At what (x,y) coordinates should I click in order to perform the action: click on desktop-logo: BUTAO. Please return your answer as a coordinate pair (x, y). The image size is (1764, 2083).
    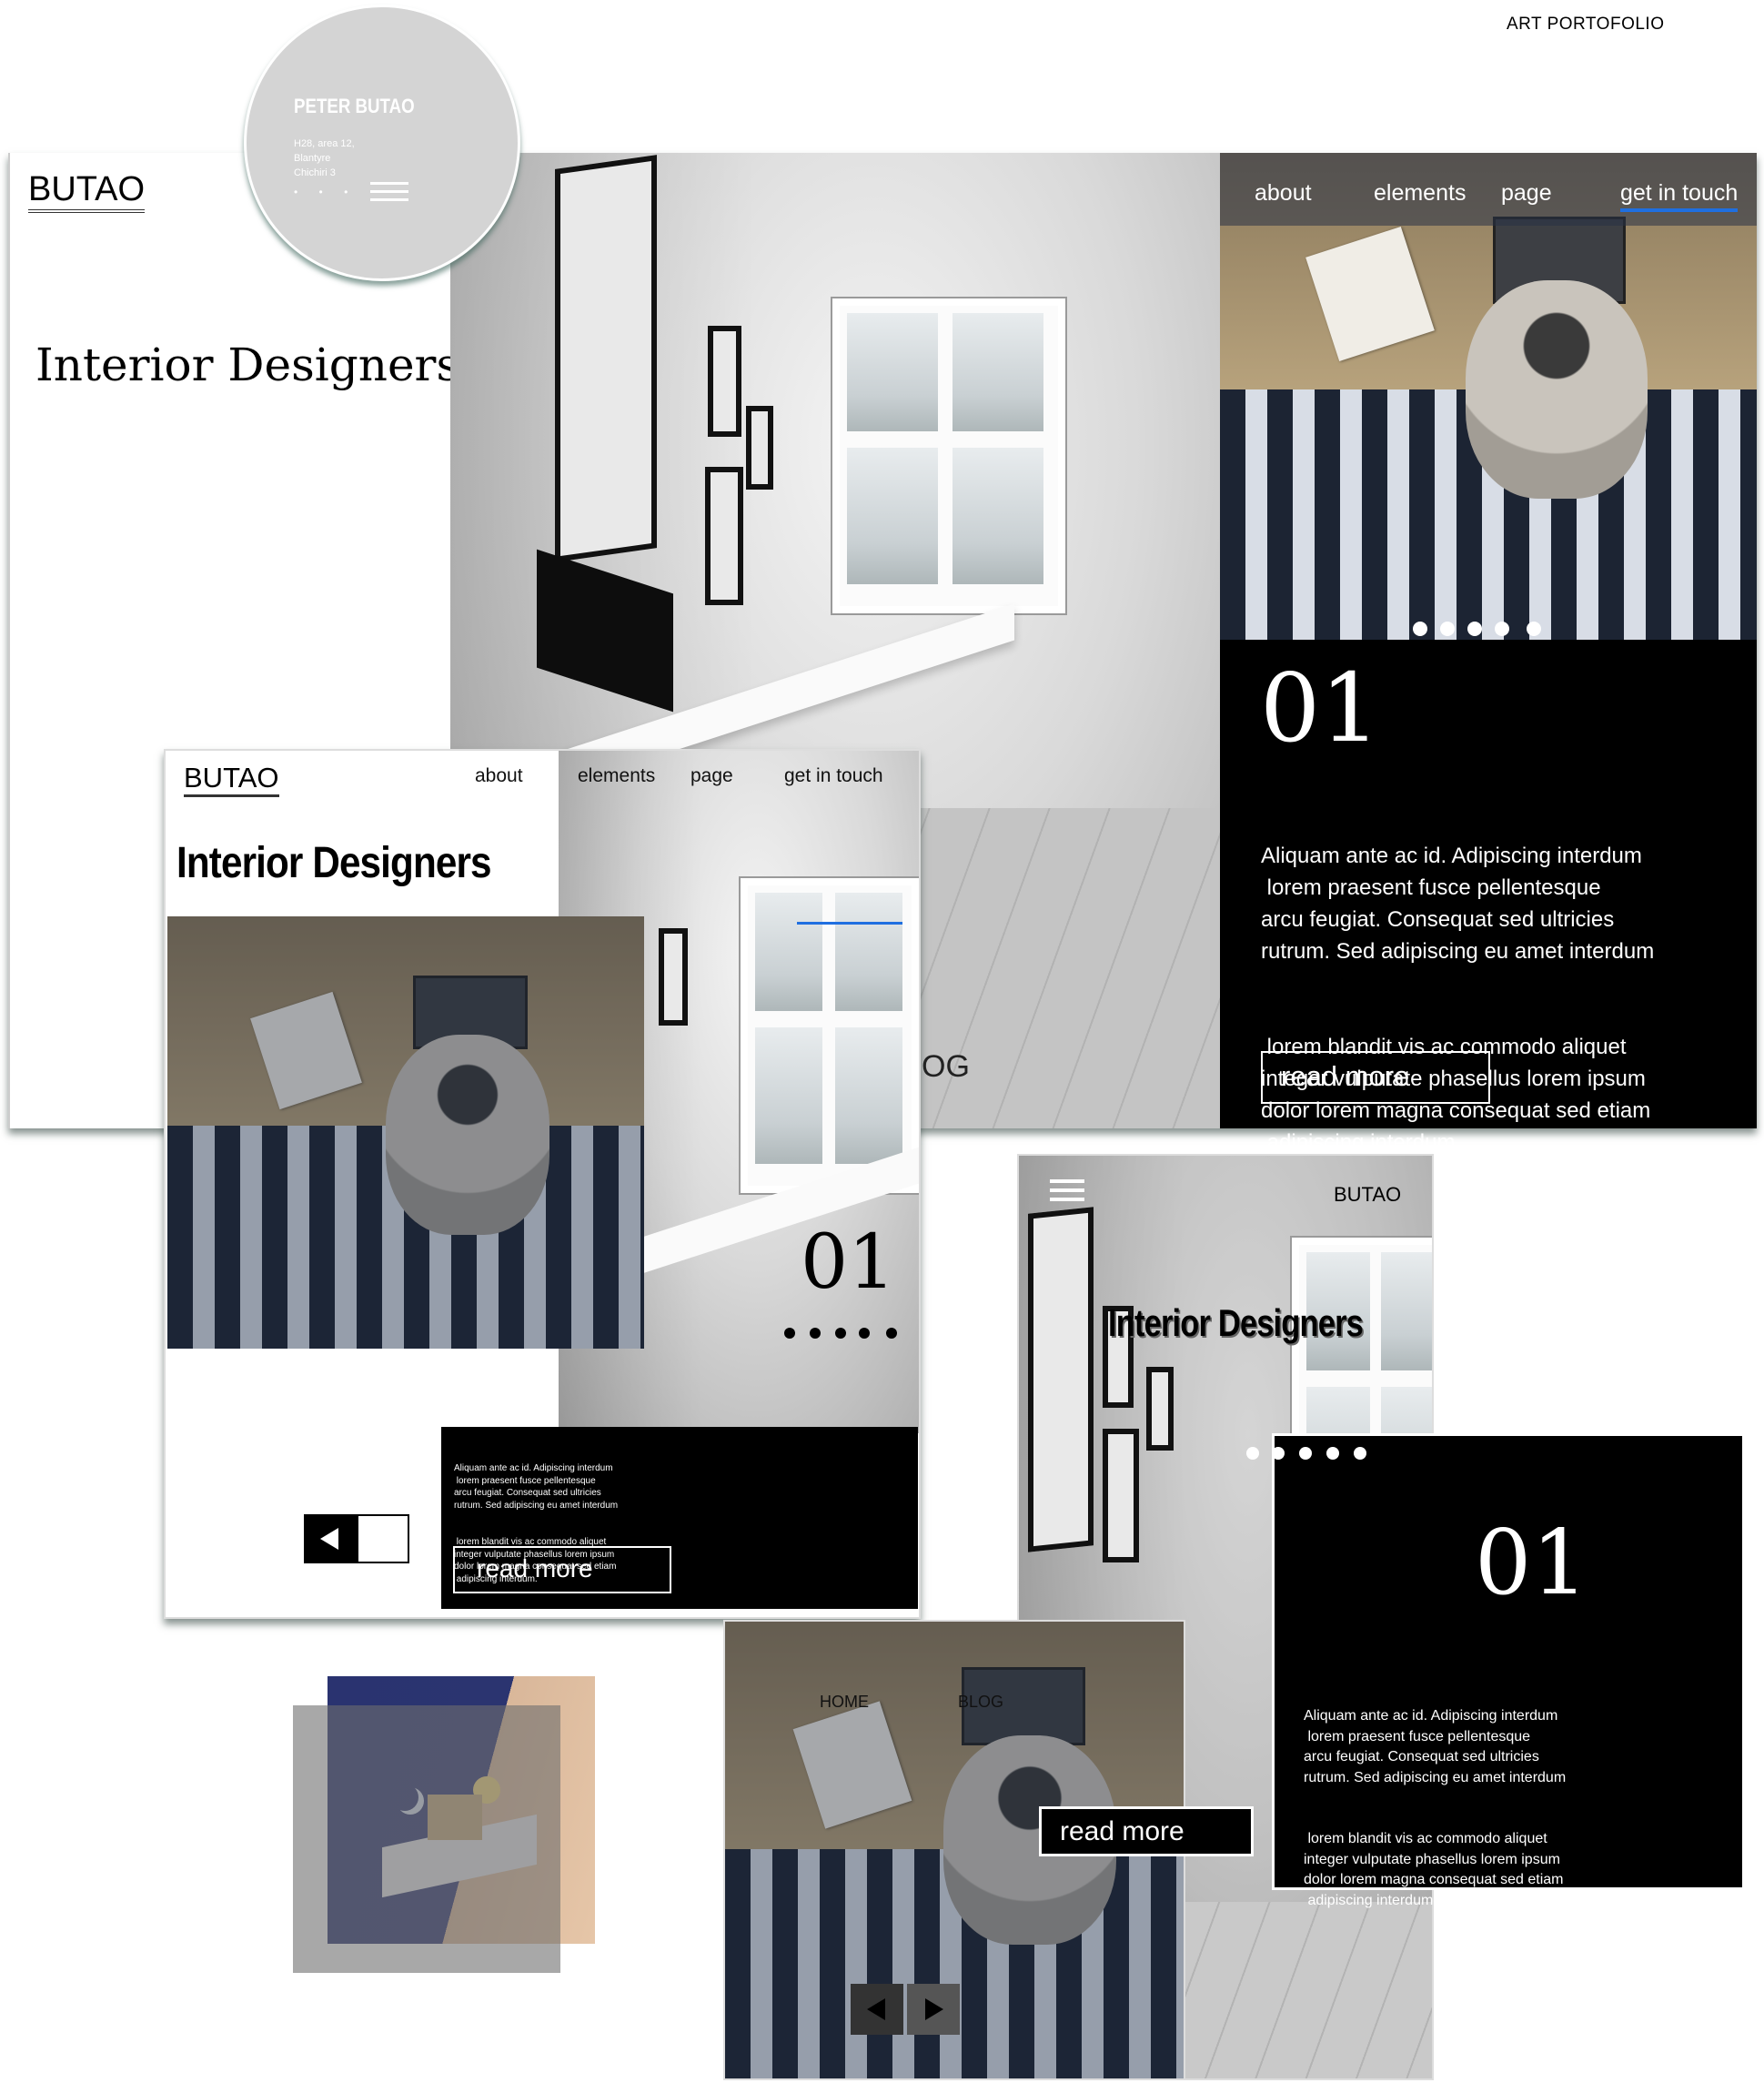
    Looking at the image, I should click on (87, 191).